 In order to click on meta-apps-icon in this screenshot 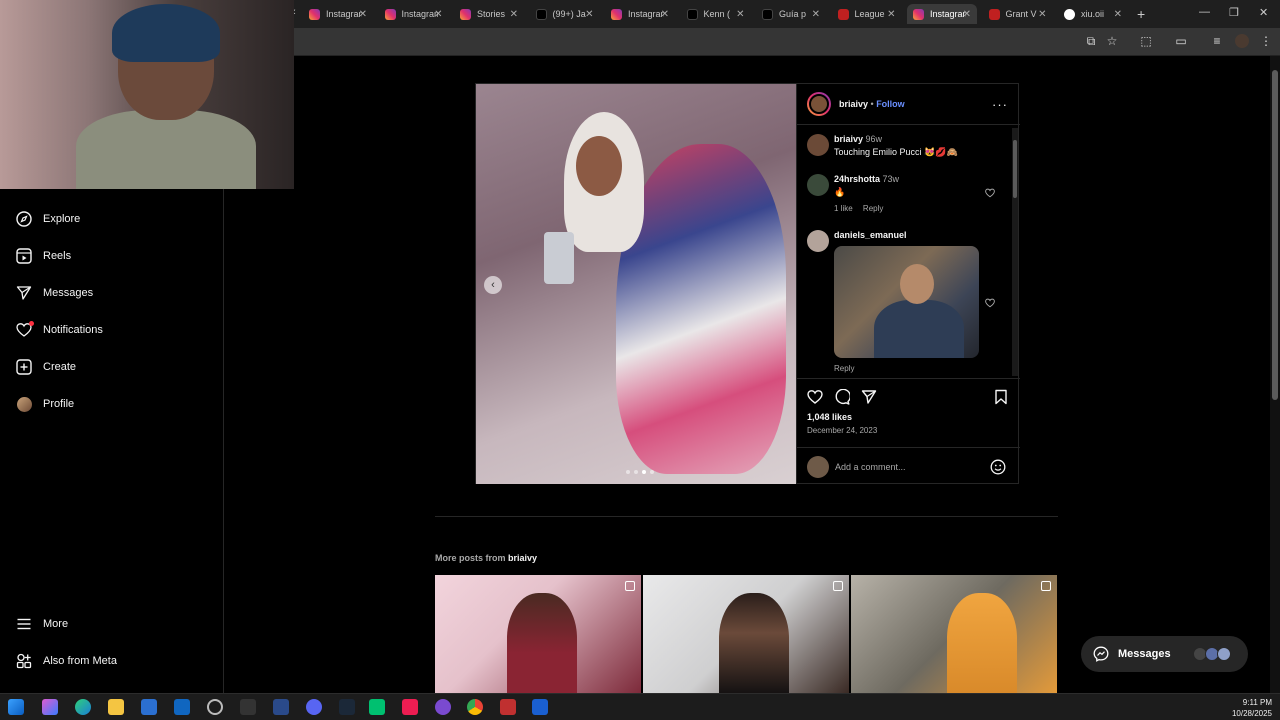, I will do `click(24, 661)`.